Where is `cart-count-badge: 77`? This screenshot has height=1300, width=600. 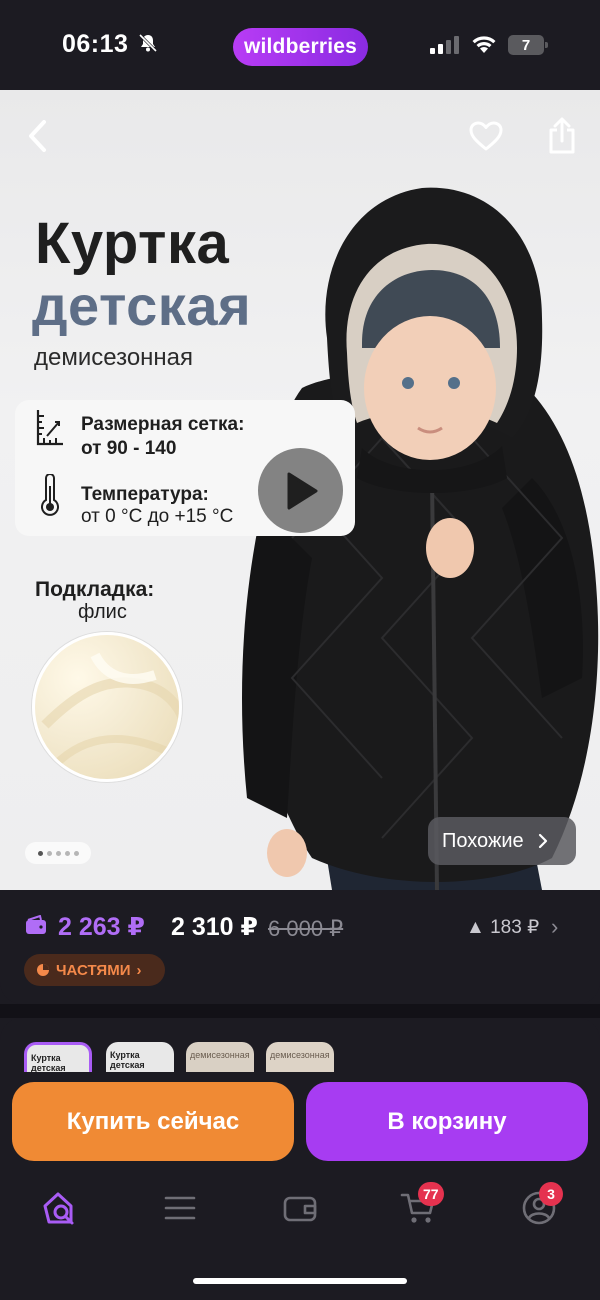 cart-count-badge: 77 is located at coordinates (431, 1194).